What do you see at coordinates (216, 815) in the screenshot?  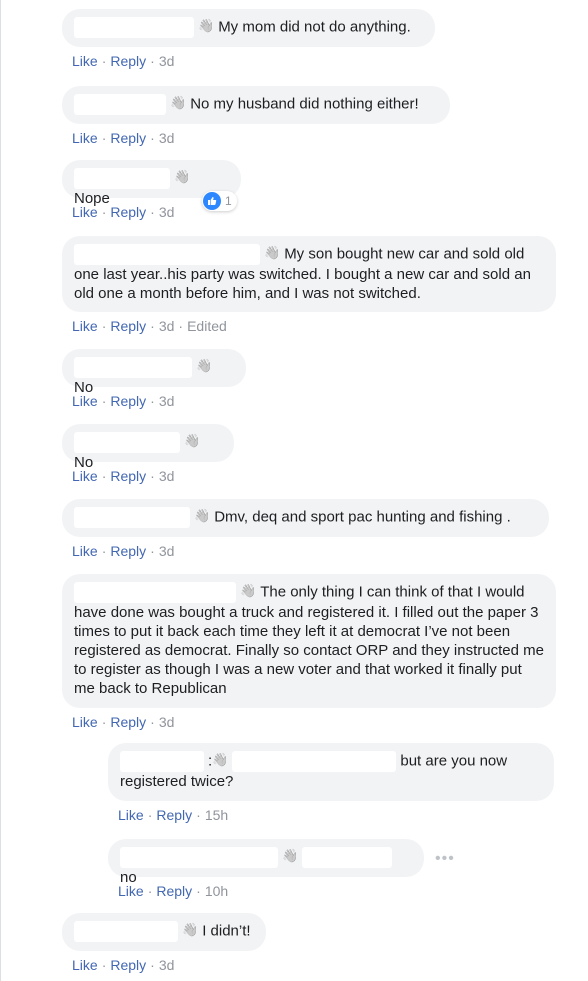 I see `timestamp: 15h` at bounding box center [216, 815].